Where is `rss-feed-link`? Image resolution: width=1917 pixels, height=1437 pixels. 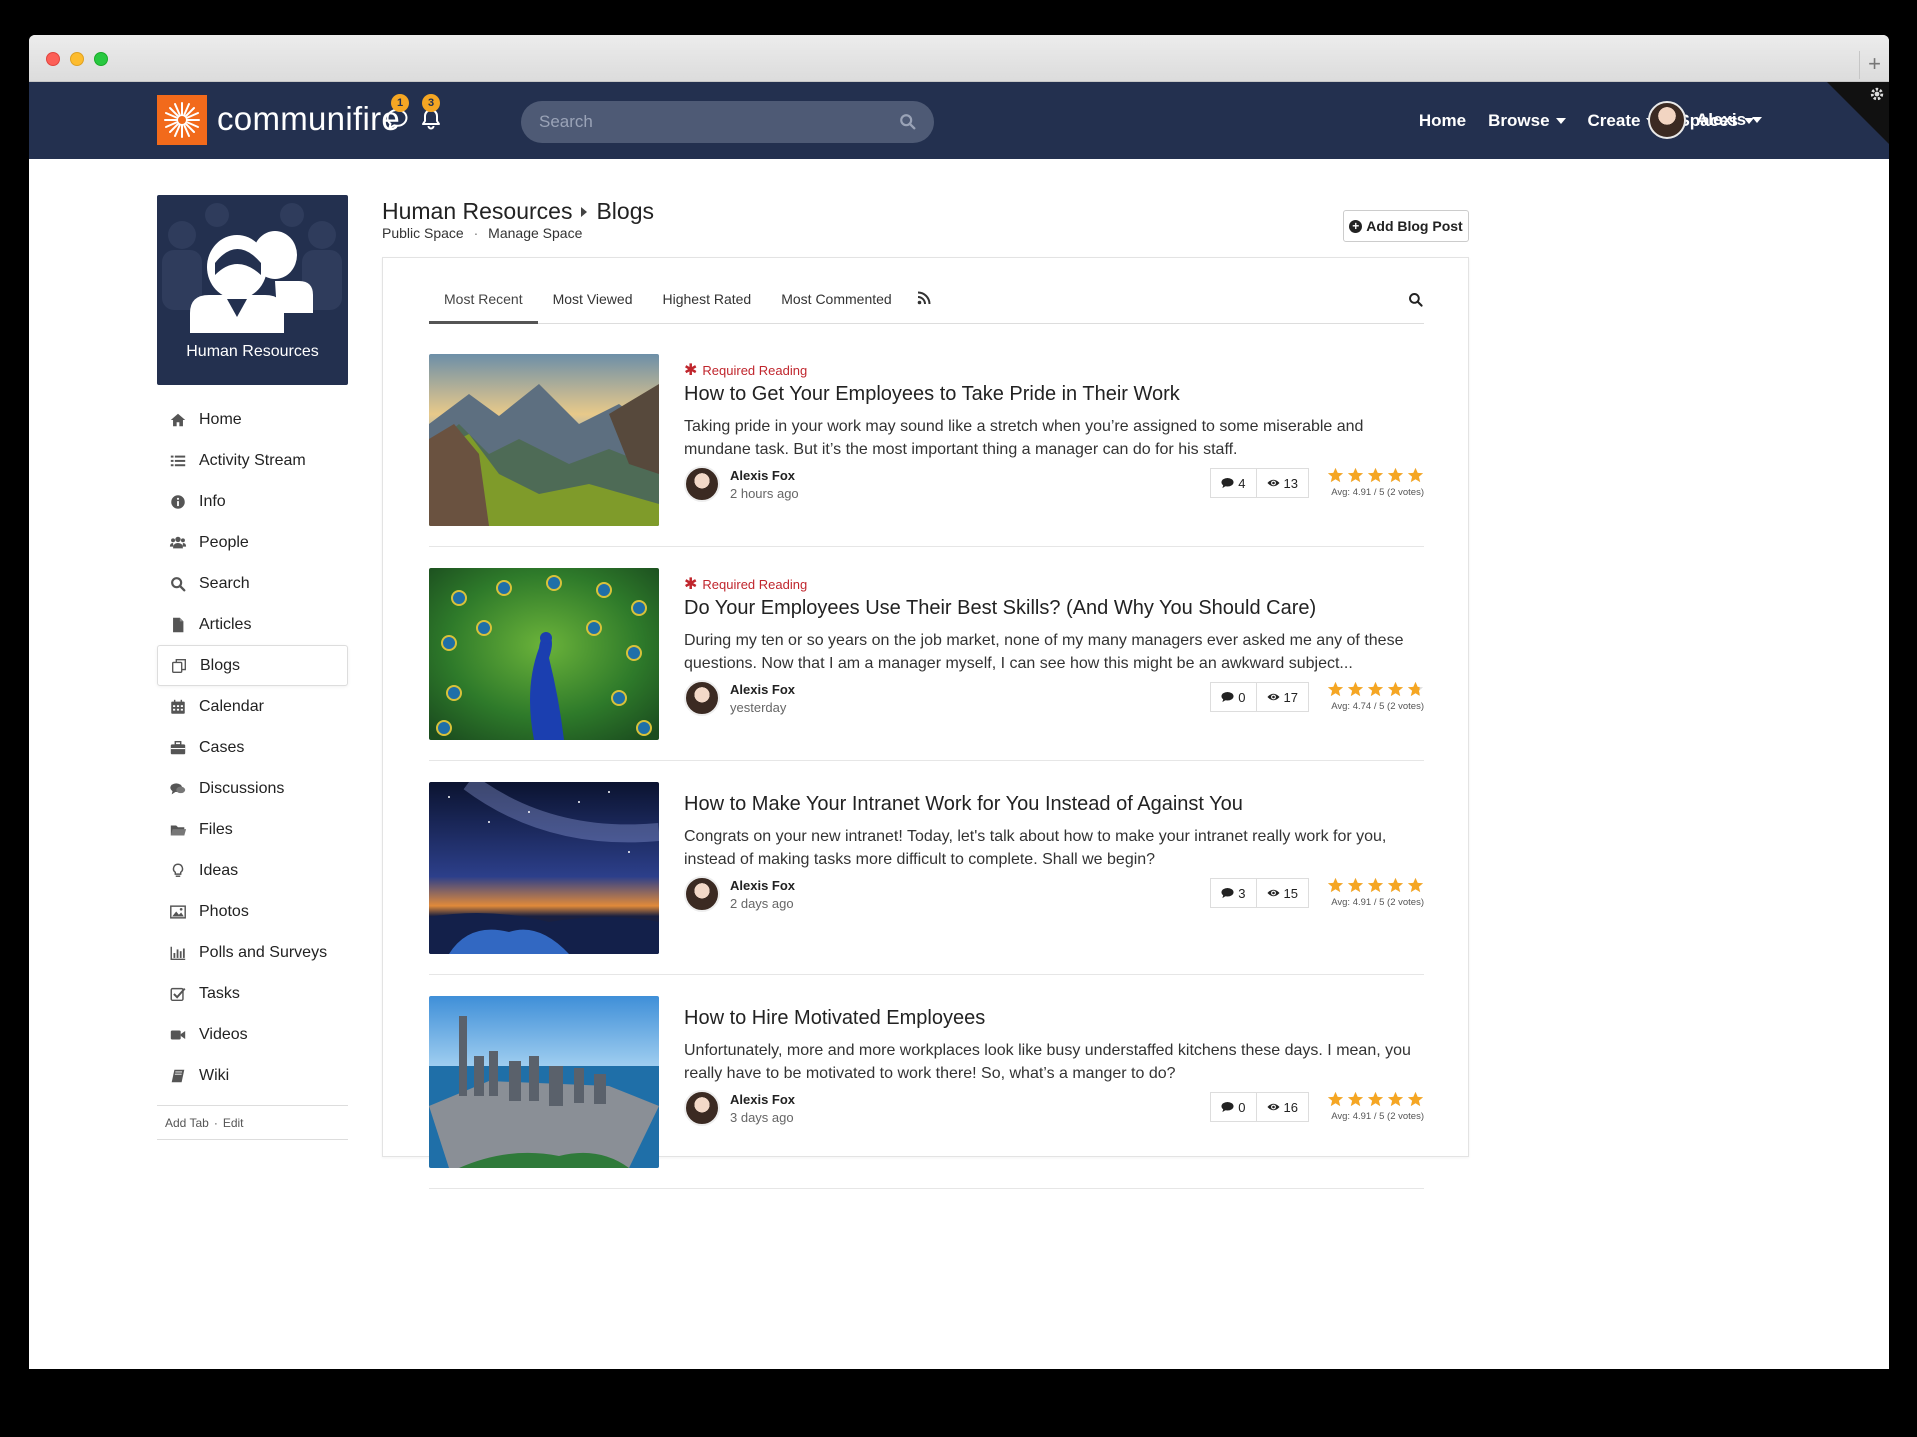
rss-feed-link is located at coordinates (926, 301).